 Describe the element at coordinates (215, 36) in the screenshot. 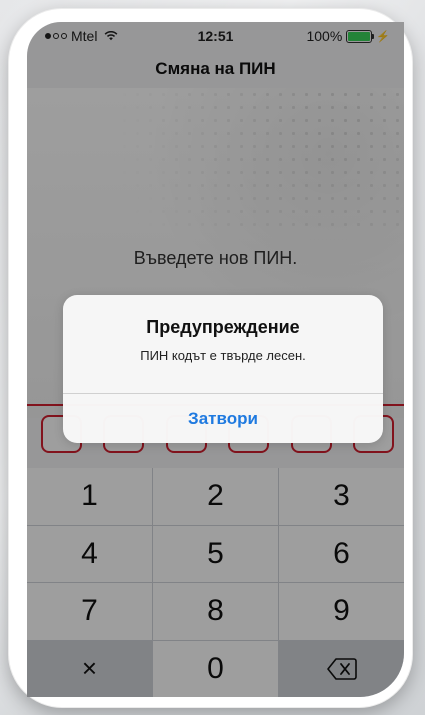

I see `status-bar: Mtel 12:51 100% ⚡` at that location.